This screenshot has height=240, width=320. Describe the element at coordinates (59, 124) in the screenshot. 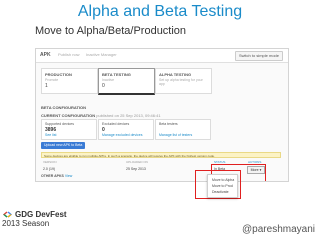

I see `stat-label: Supported devices` at that location.